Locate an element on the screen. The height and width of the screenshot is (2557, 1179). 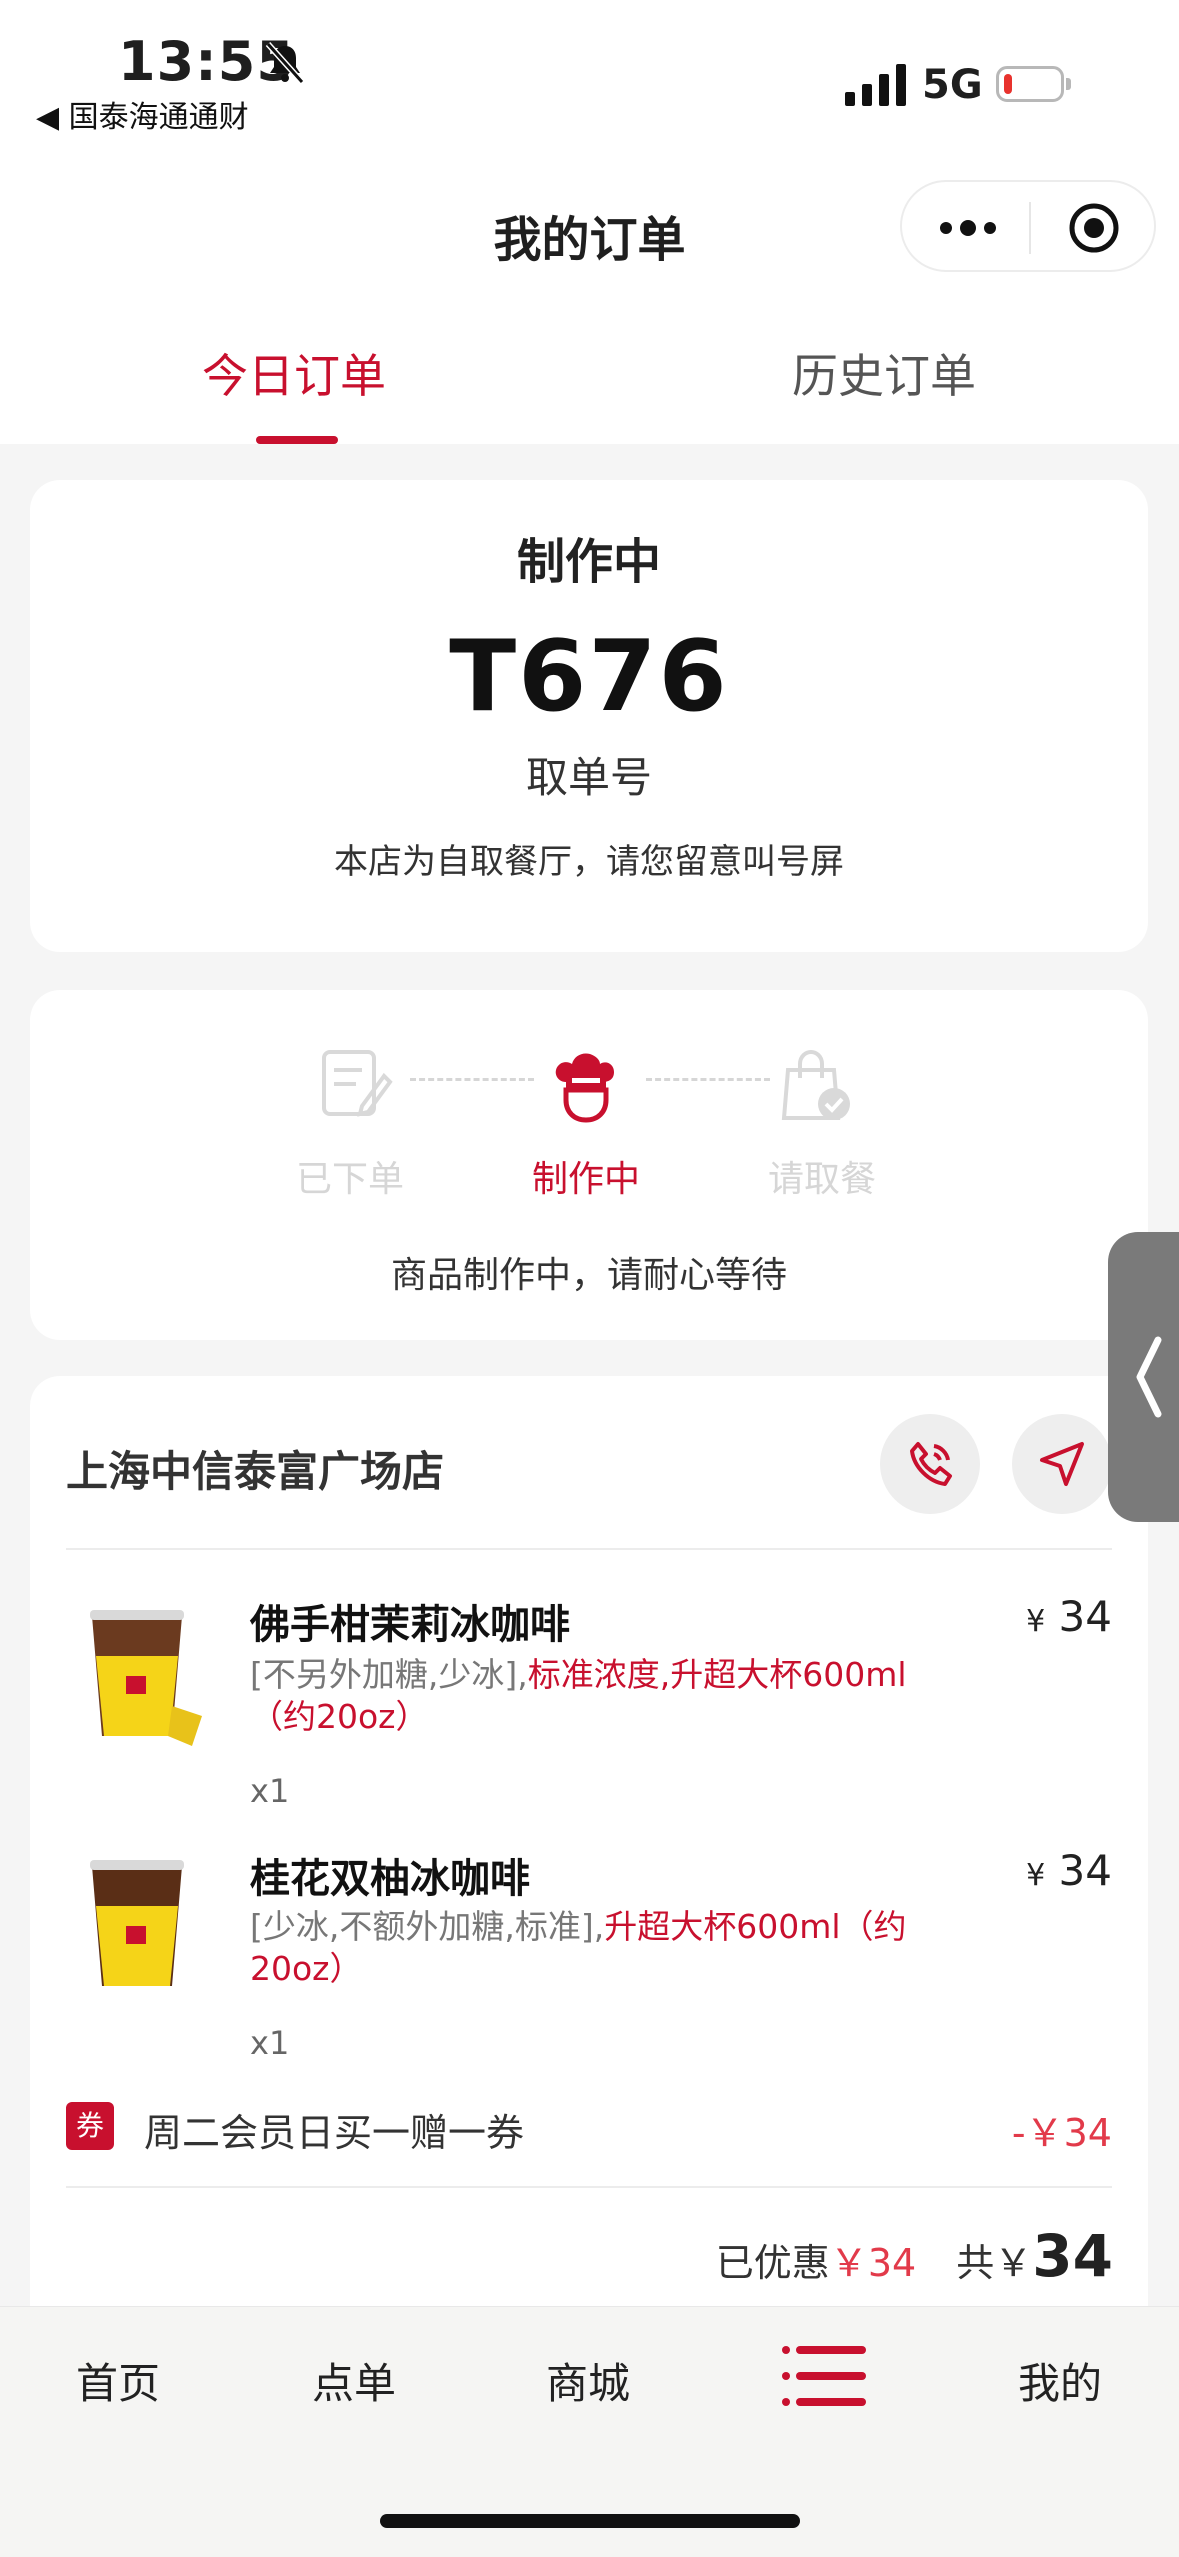
pickup-notice: 本店为自取餐厅，请您留意叫号屏 is located at coordinates (589, 862).